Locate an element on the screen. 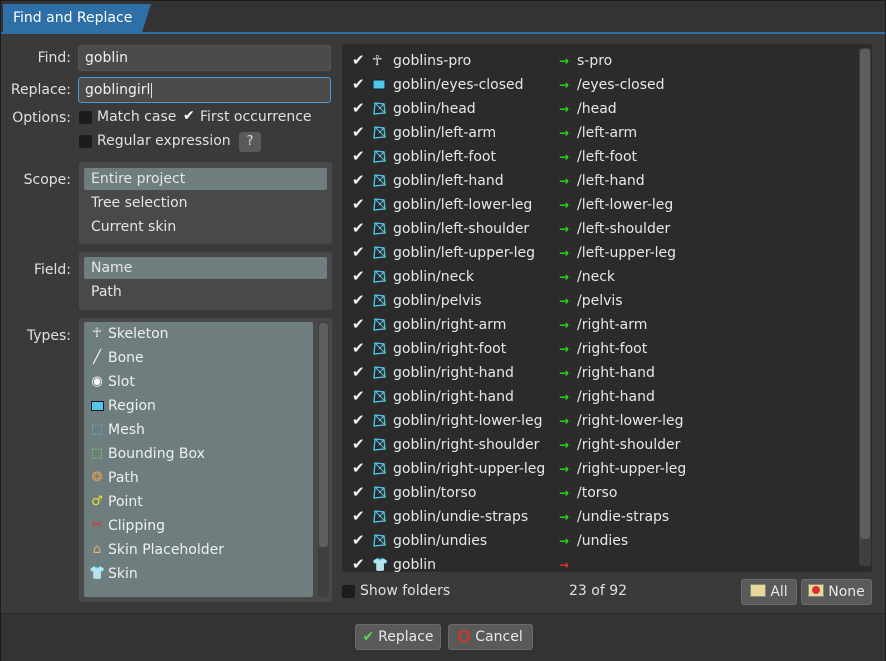 The image size is (886, 661). result-row: goblin/neck → /neck is located at coordinates (599, 277).